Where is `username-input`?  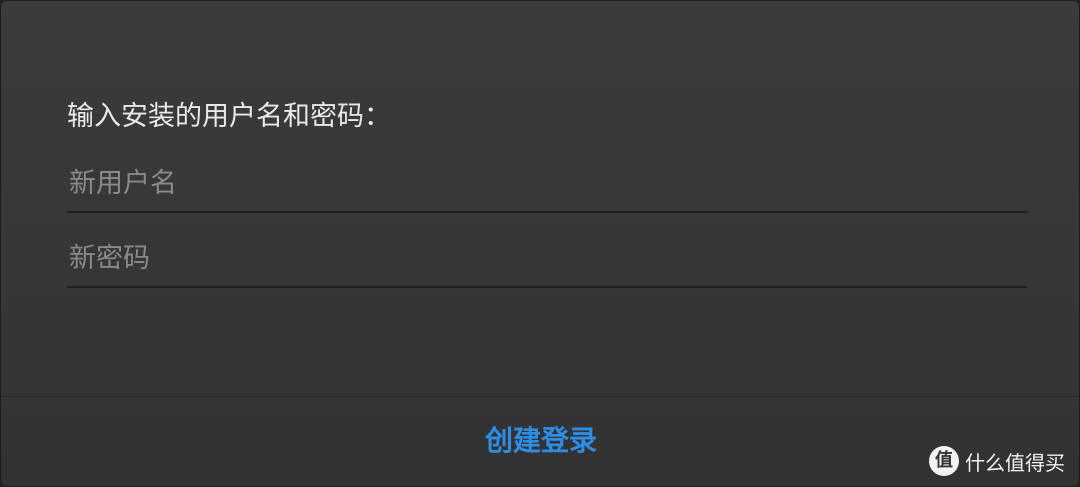 username-input is located at coordinates (547, 183).